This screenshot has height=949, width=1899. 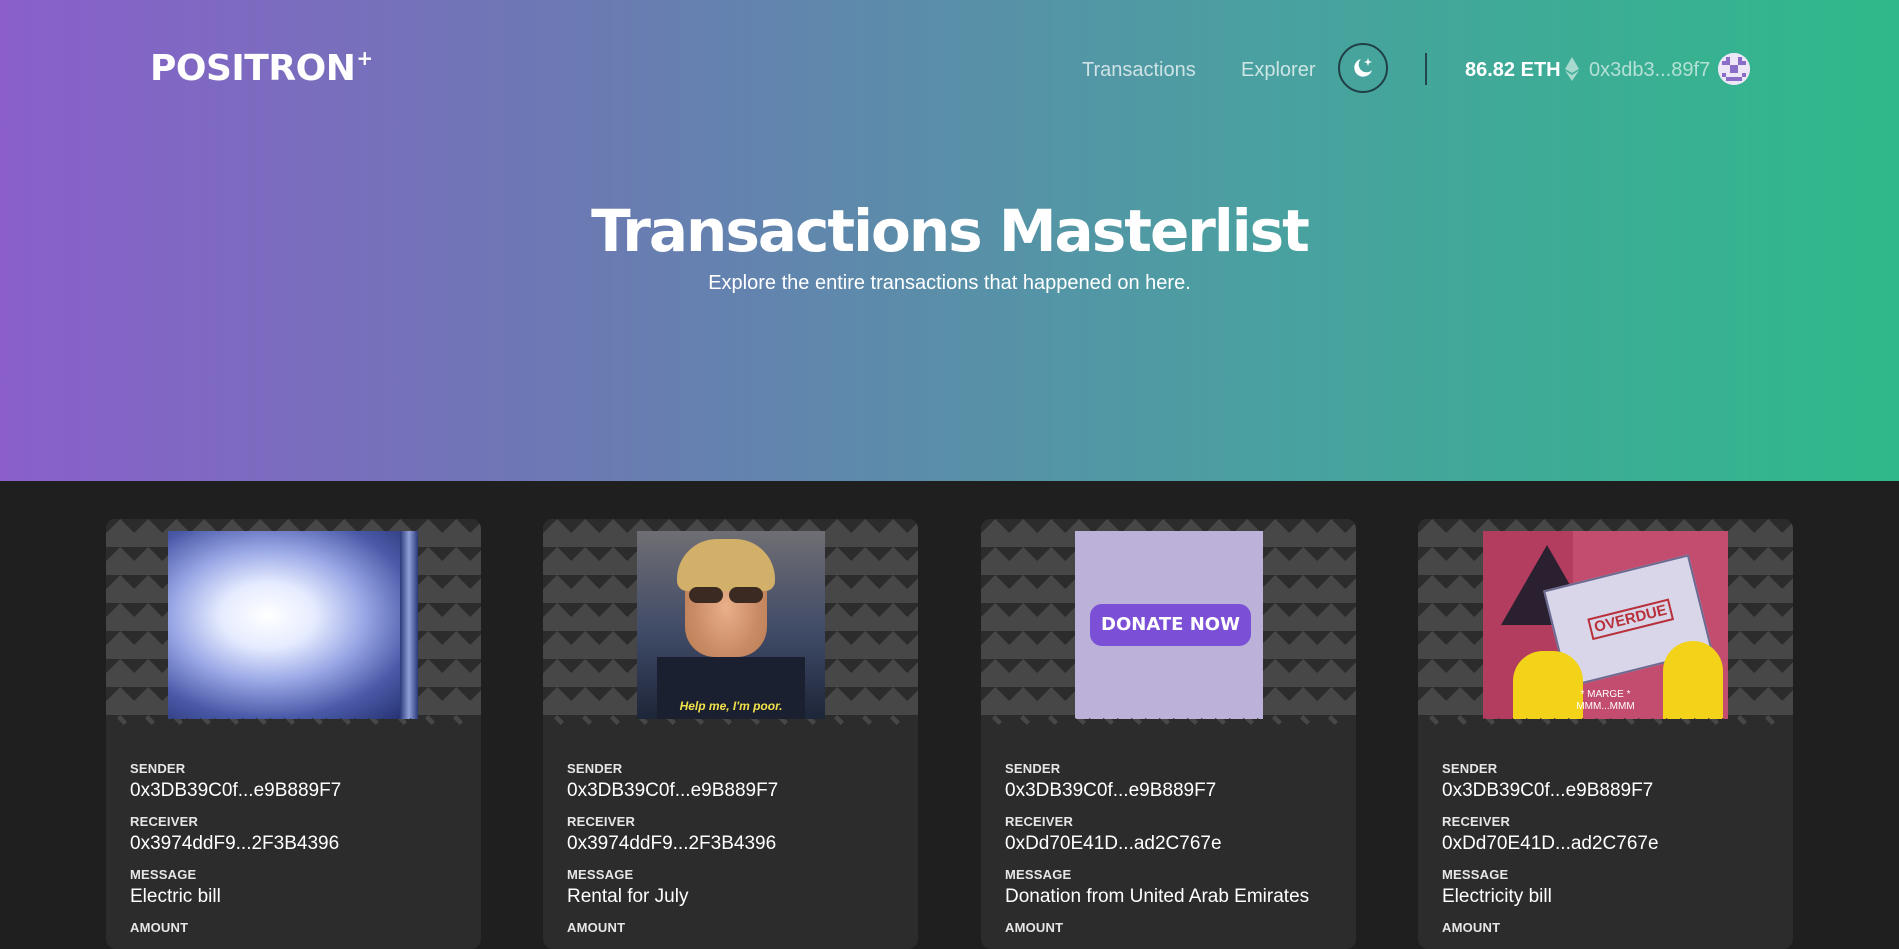 I want to click on wallet-balance: 86.82 ETH, so click(x=1513, y=70).